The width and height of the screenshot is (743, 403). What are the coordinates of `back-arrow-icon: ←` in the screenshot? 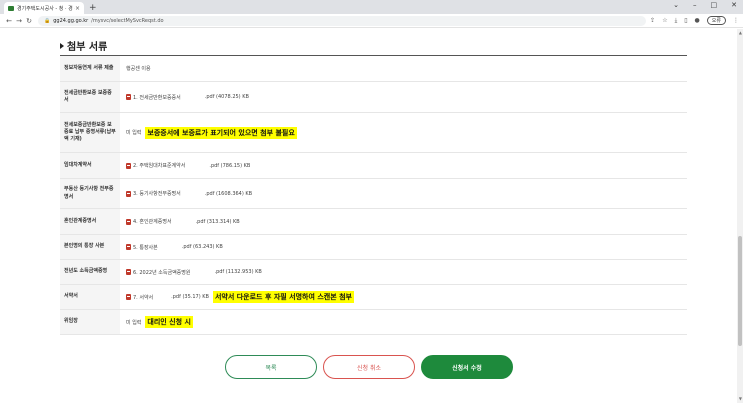 It's located at (9, 21).